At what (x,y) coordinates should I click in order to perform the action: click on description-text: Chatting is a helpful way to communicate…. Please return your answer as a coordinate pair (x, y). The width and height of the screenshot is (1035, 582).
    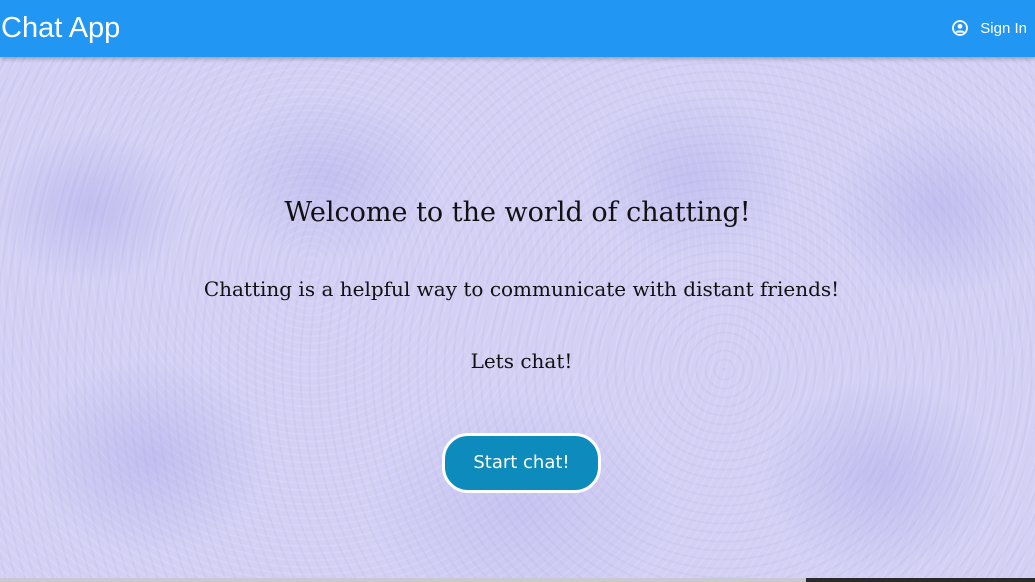
    Looking at the image, I should click on (521, 289).